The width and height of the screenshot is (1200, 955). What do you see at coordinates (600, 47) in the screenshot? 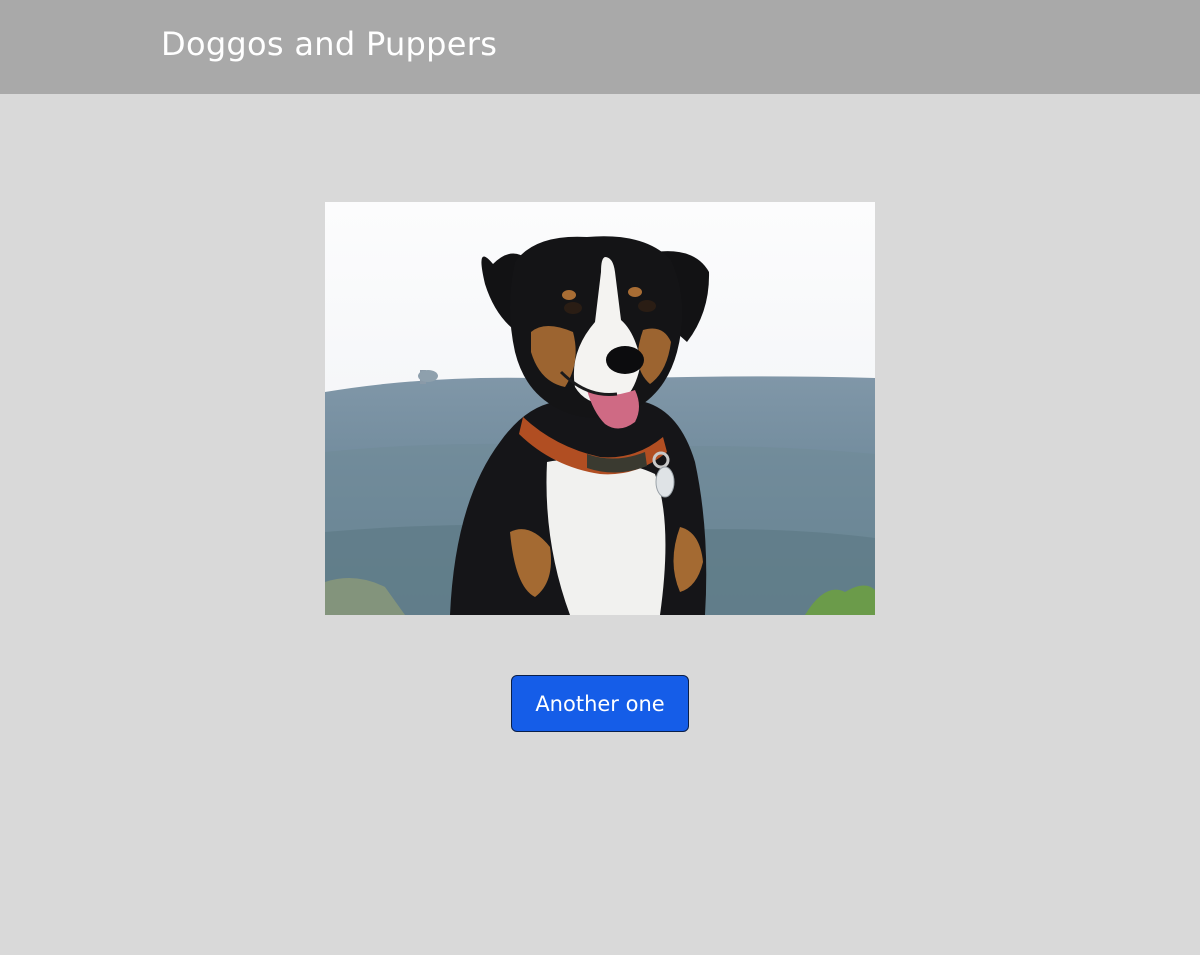
I see `site-header: Doggos and Puppers` at bounding box center [600, 47].